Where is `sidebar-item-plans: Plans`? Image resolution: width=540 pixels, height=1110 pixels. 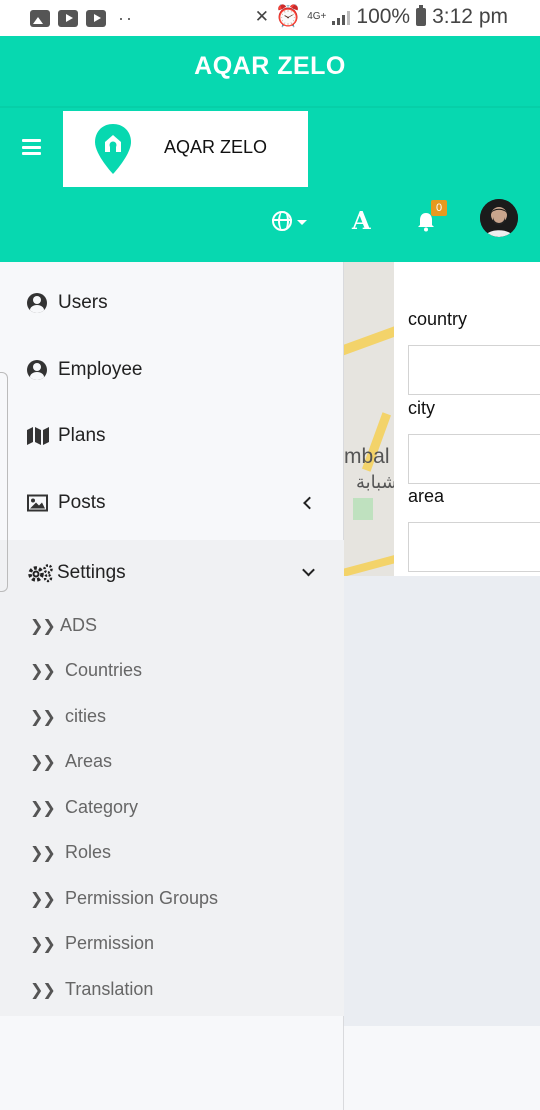
sidebar-item-plans: Plans is located at coordinates (172, 436).